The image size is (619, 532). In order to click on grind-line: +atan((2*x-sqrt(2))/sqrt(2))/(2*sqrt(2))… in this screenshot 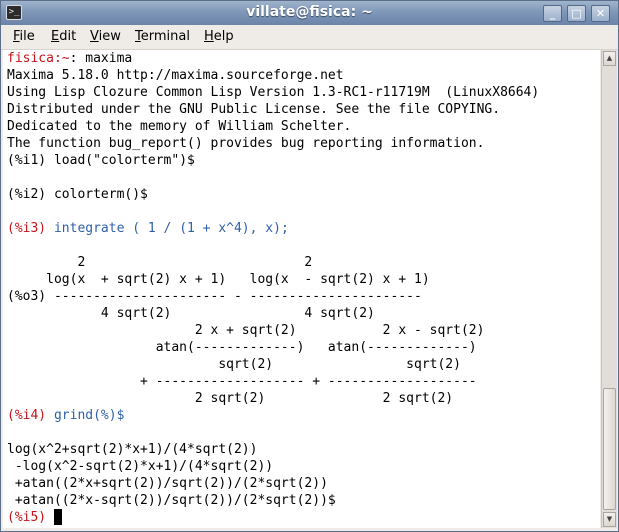, I will do `click(171, 500)`.